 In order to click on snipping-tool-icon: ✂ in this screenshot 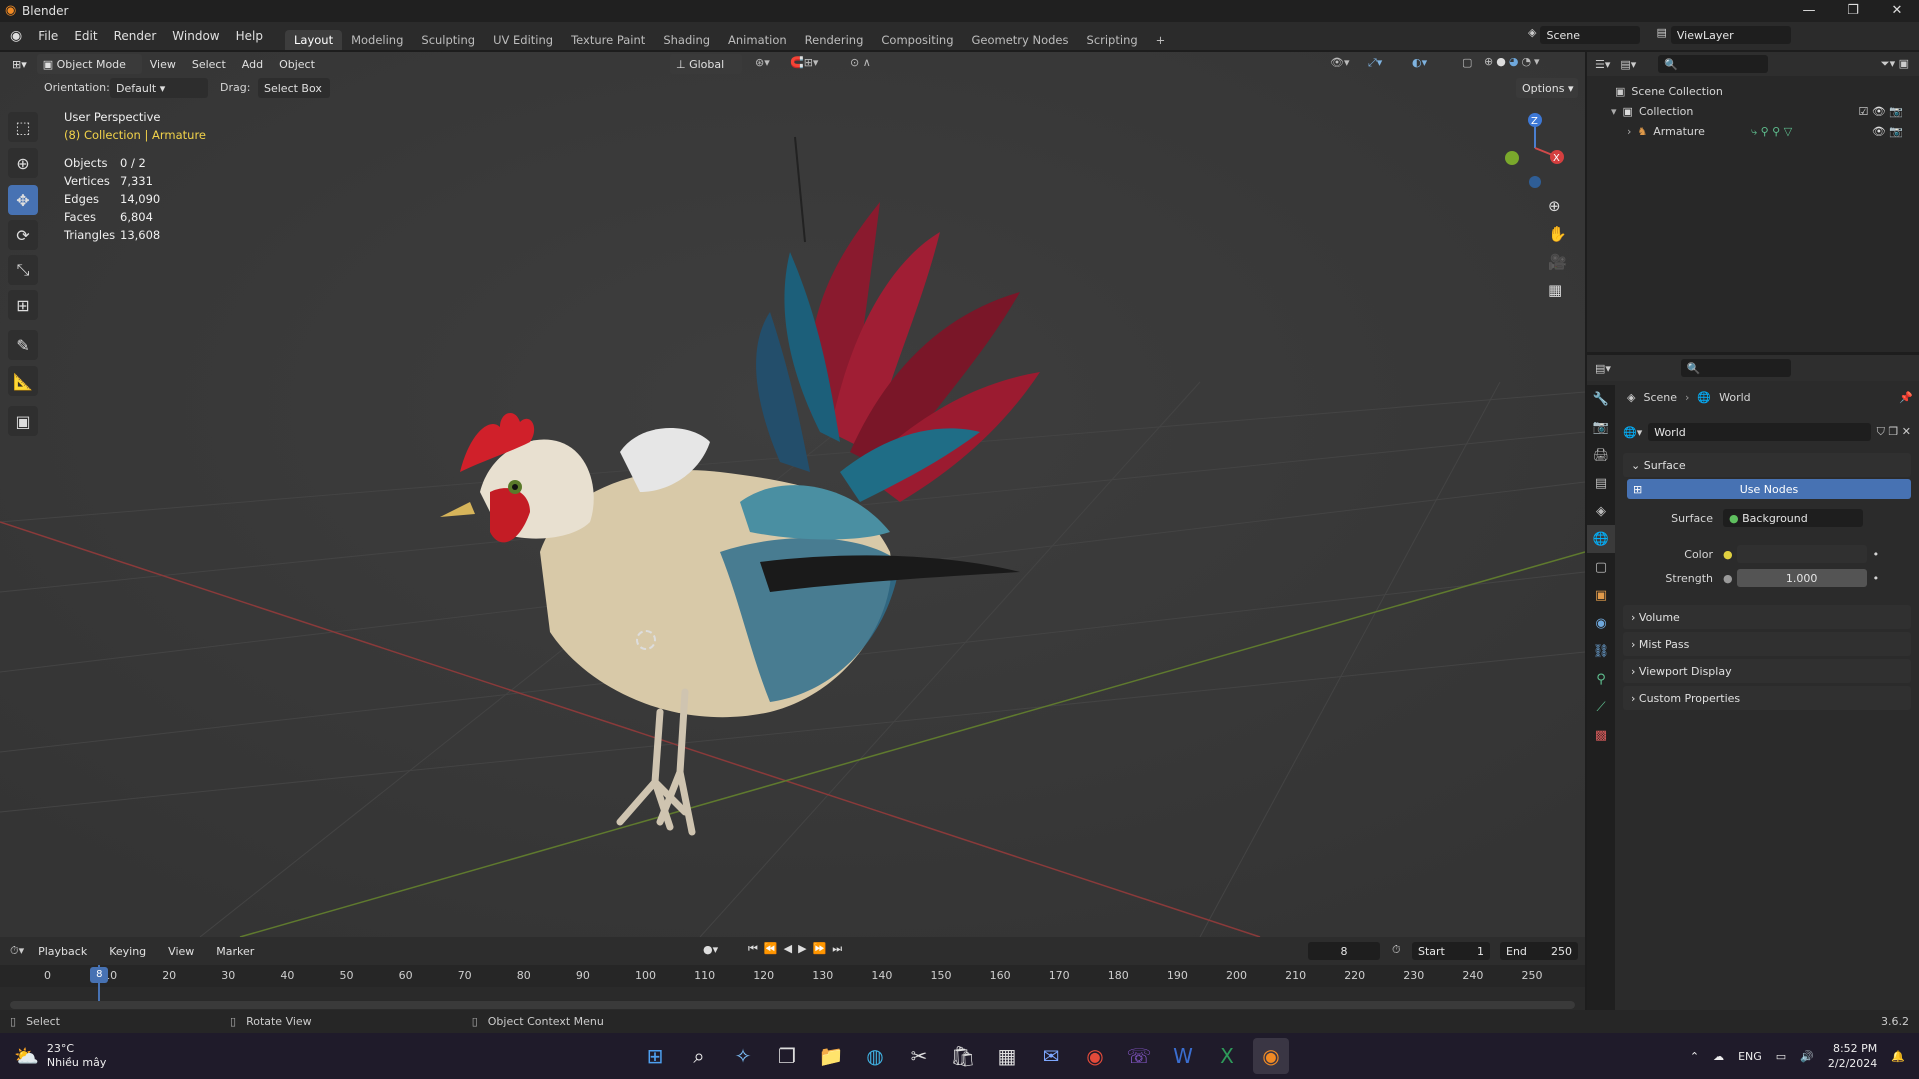, I will do `click(919, 1056)`.